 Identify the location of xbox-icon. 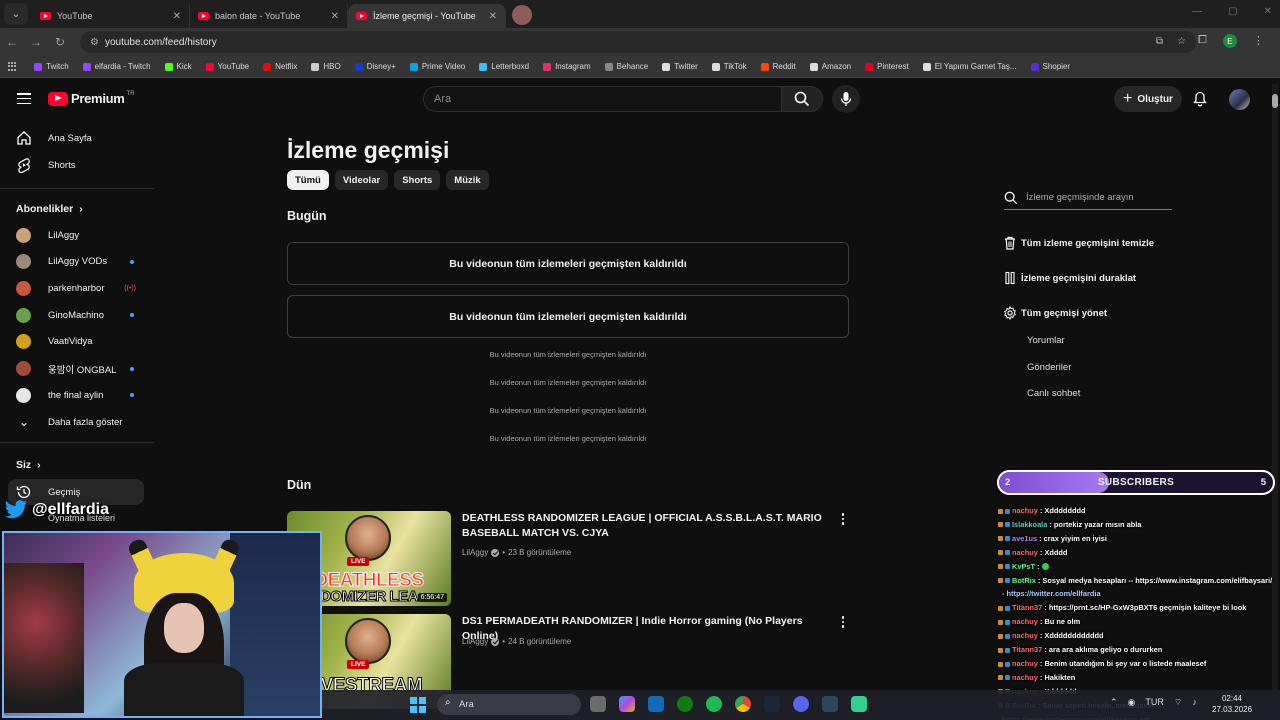
(685, 704).